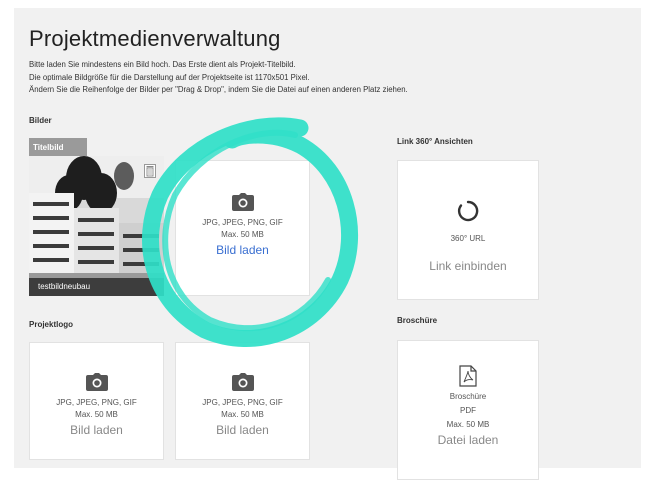  Describe the element at coordinates (40, 120) in the screenshot. I see `bilder-label: Bilder` at that location.